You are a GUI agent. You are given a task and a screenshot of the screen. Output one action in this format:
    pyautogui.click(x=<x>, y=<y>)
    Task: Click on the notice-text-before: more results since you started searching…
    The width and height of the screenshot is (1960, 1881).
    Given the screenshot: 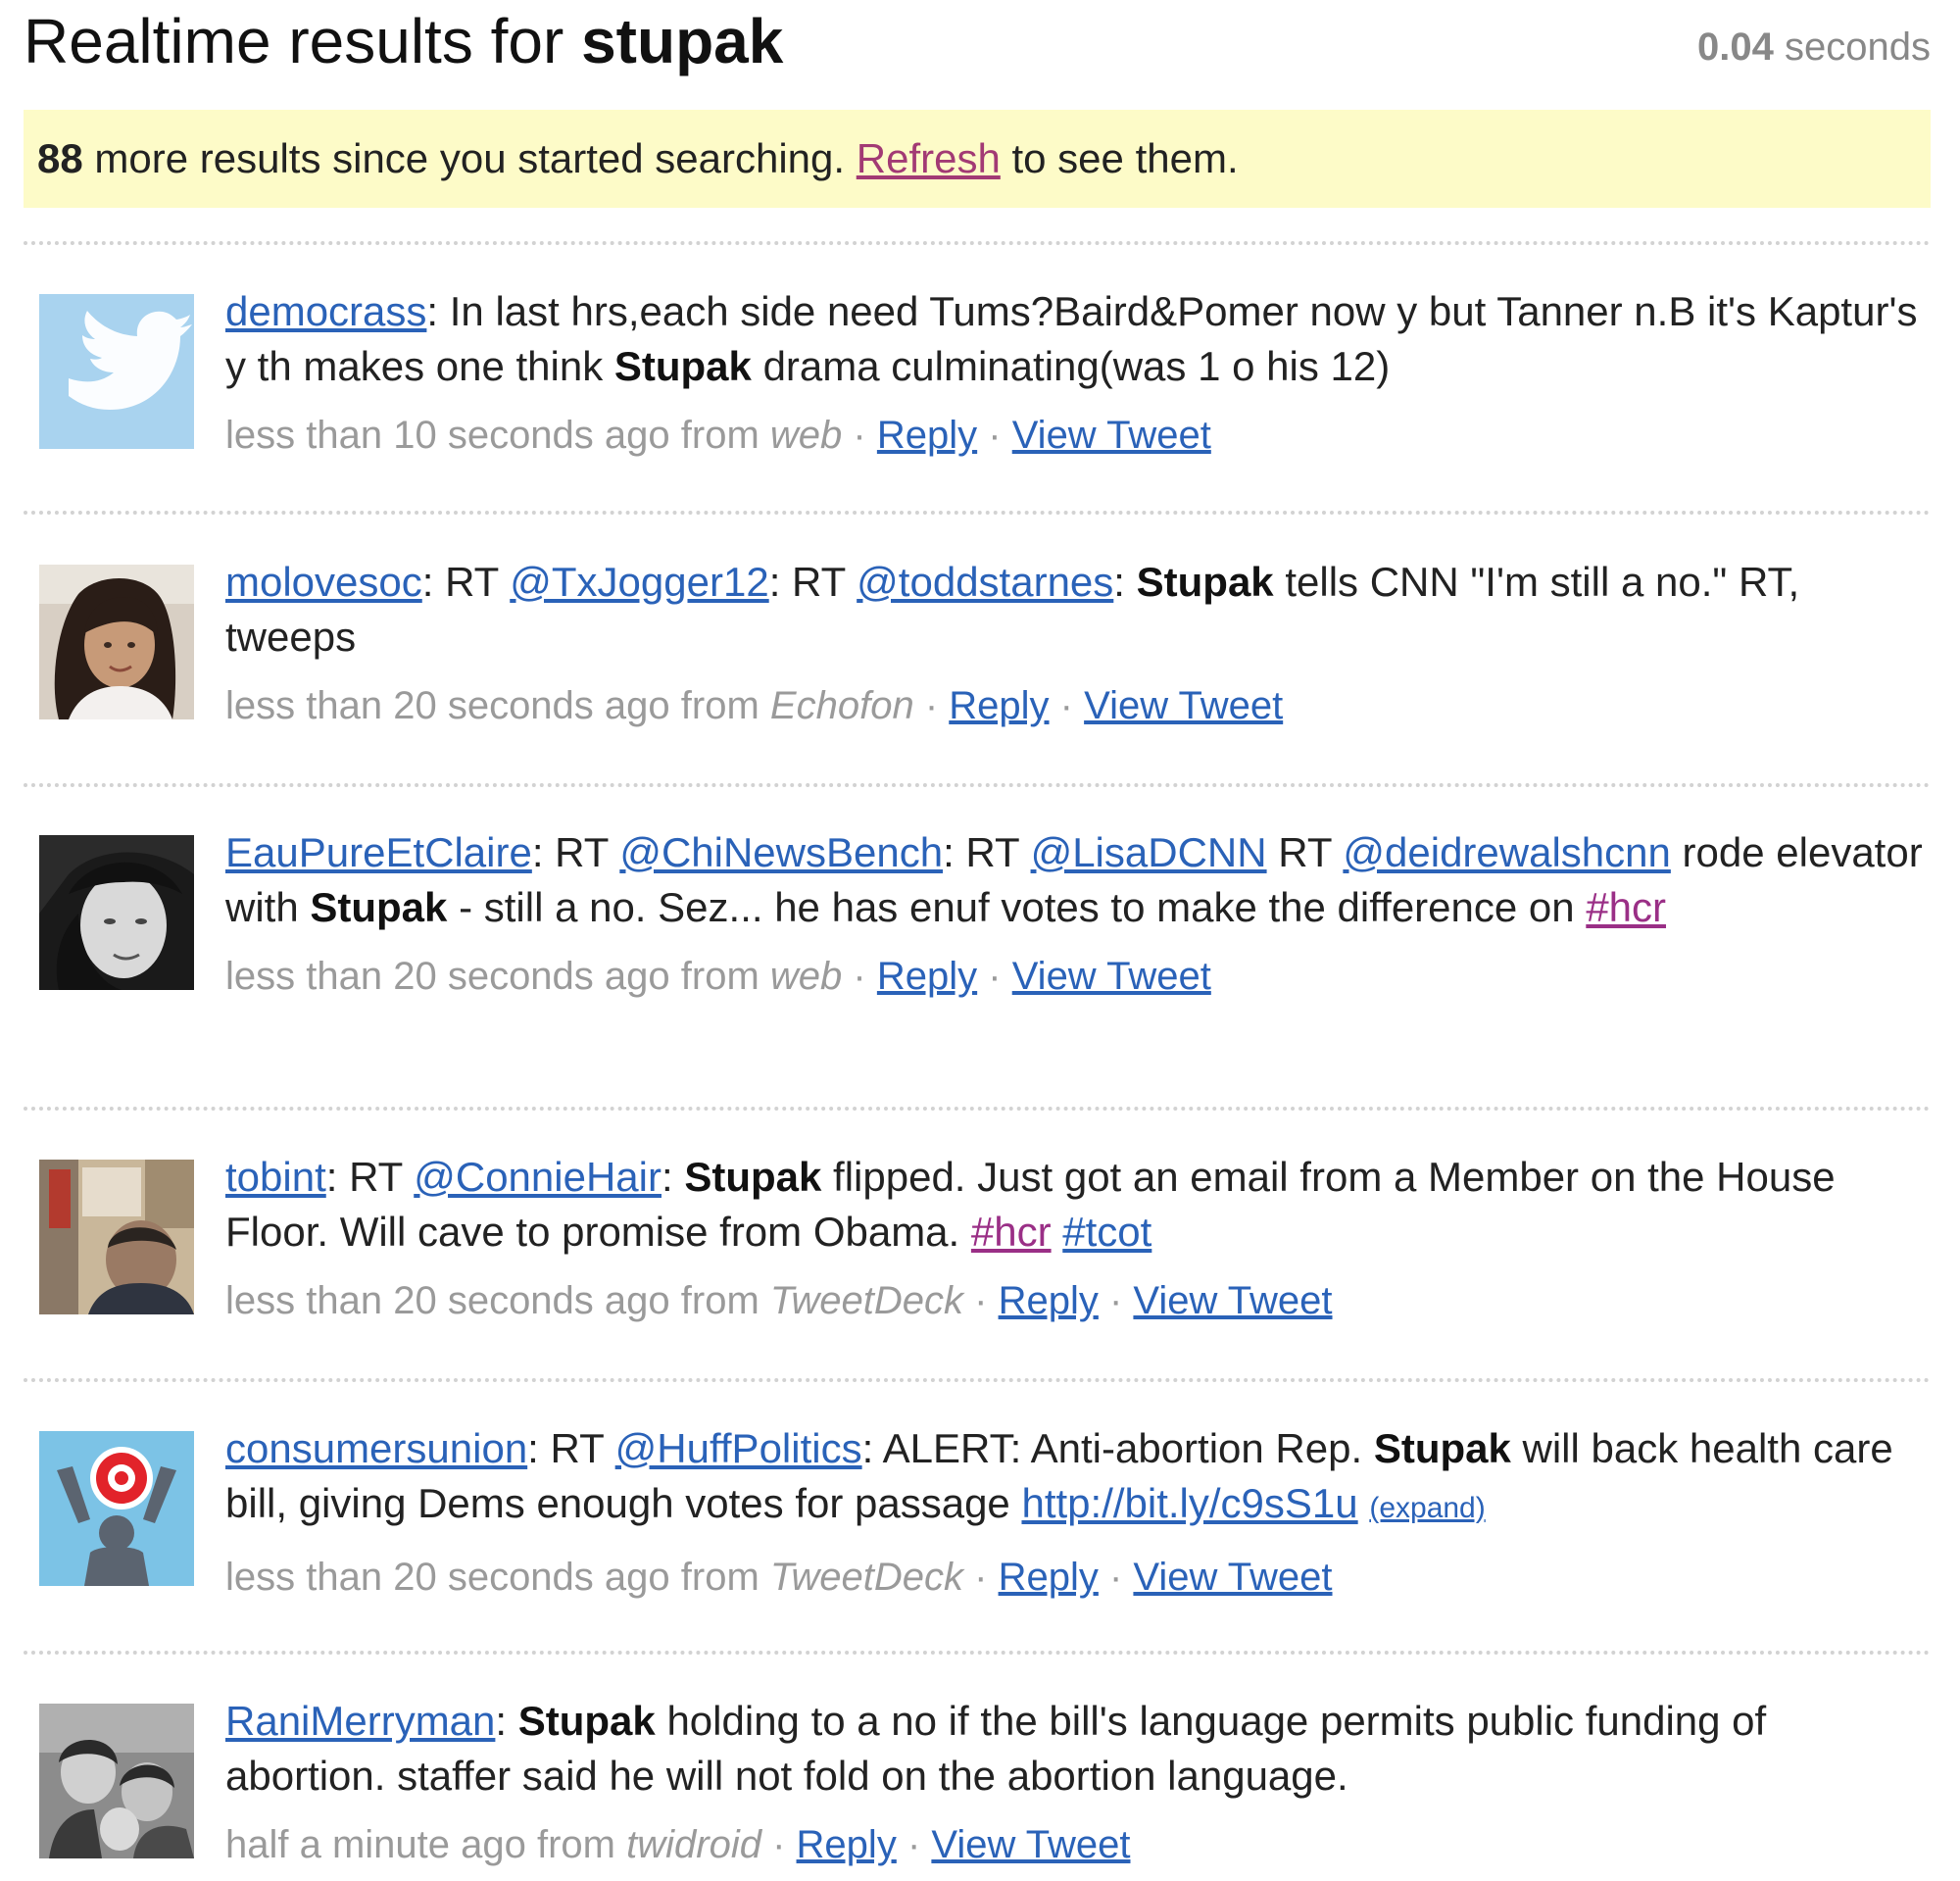 What is the action you would take?
    pyautogui.click(x=470, y=158)
    